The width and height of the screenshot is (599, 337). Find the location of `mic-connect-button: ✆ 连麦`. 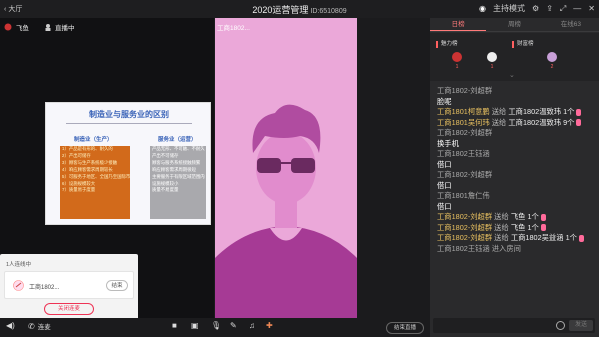

mic-connect-button: ✆ 连麦 is located at coordinates (39, 326).